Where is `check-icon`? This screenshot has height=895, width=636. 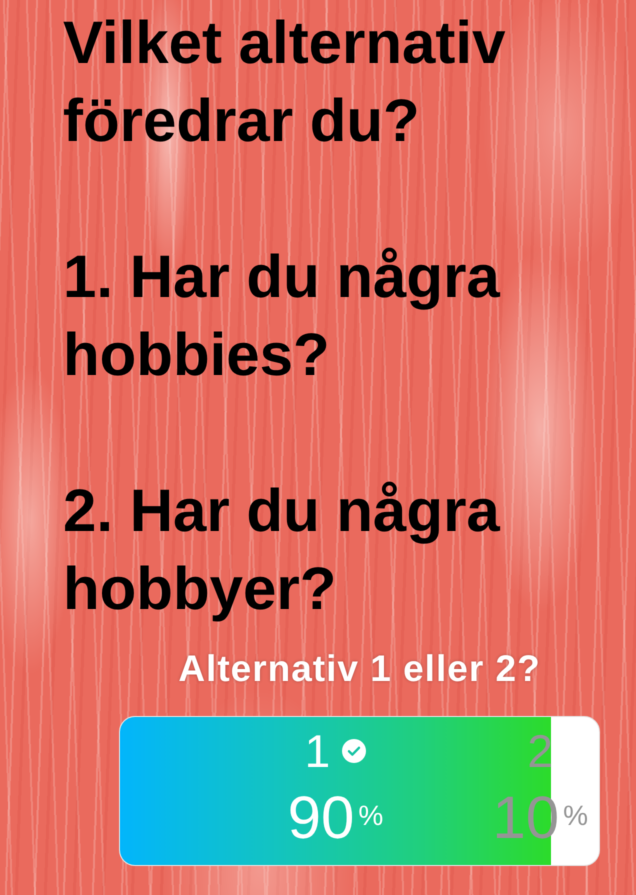
check-icon is located at coordinates (354, 751).